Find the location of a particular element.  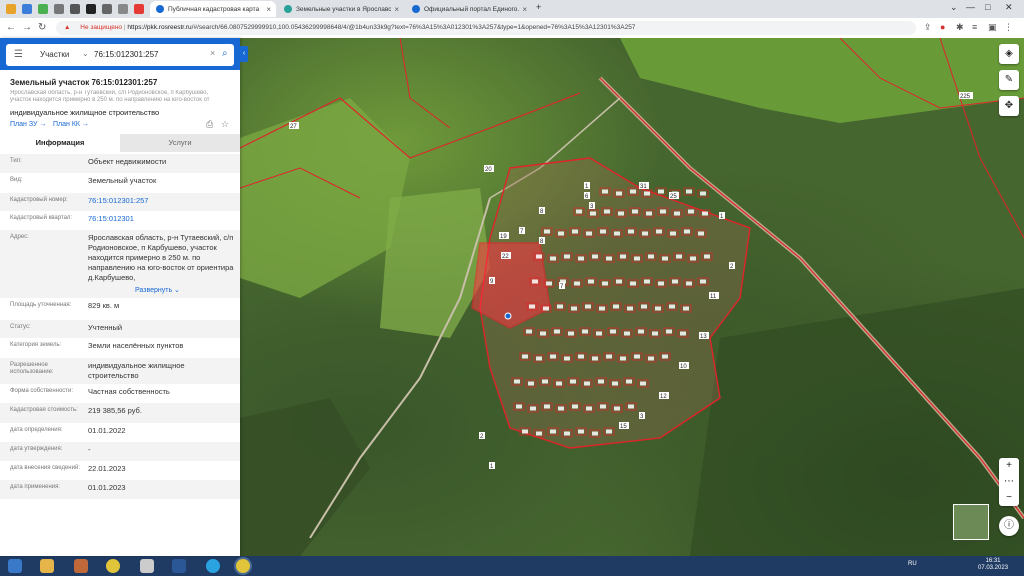

tab-information: Информация is located at coordinates (60, 144).